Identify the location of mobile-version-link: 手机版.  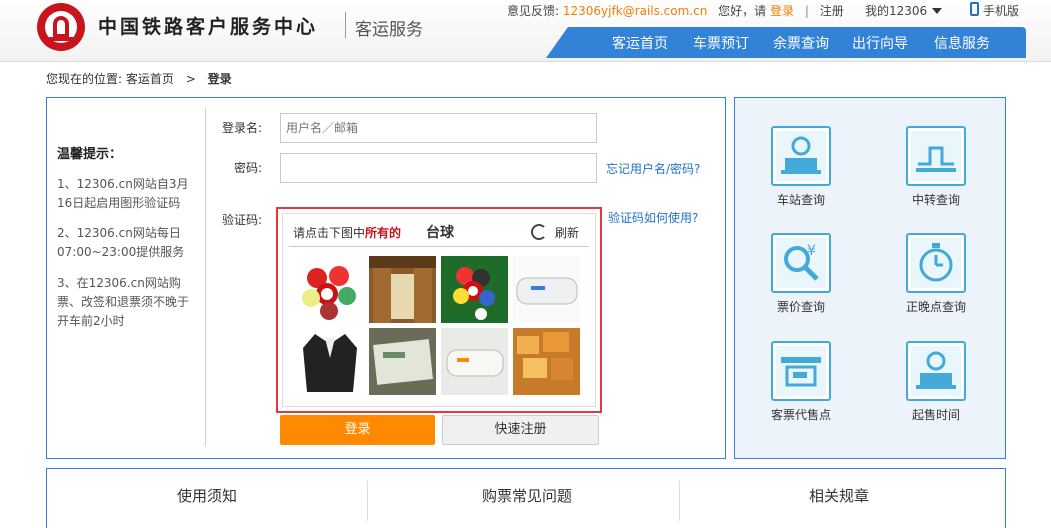
(1001, 10).